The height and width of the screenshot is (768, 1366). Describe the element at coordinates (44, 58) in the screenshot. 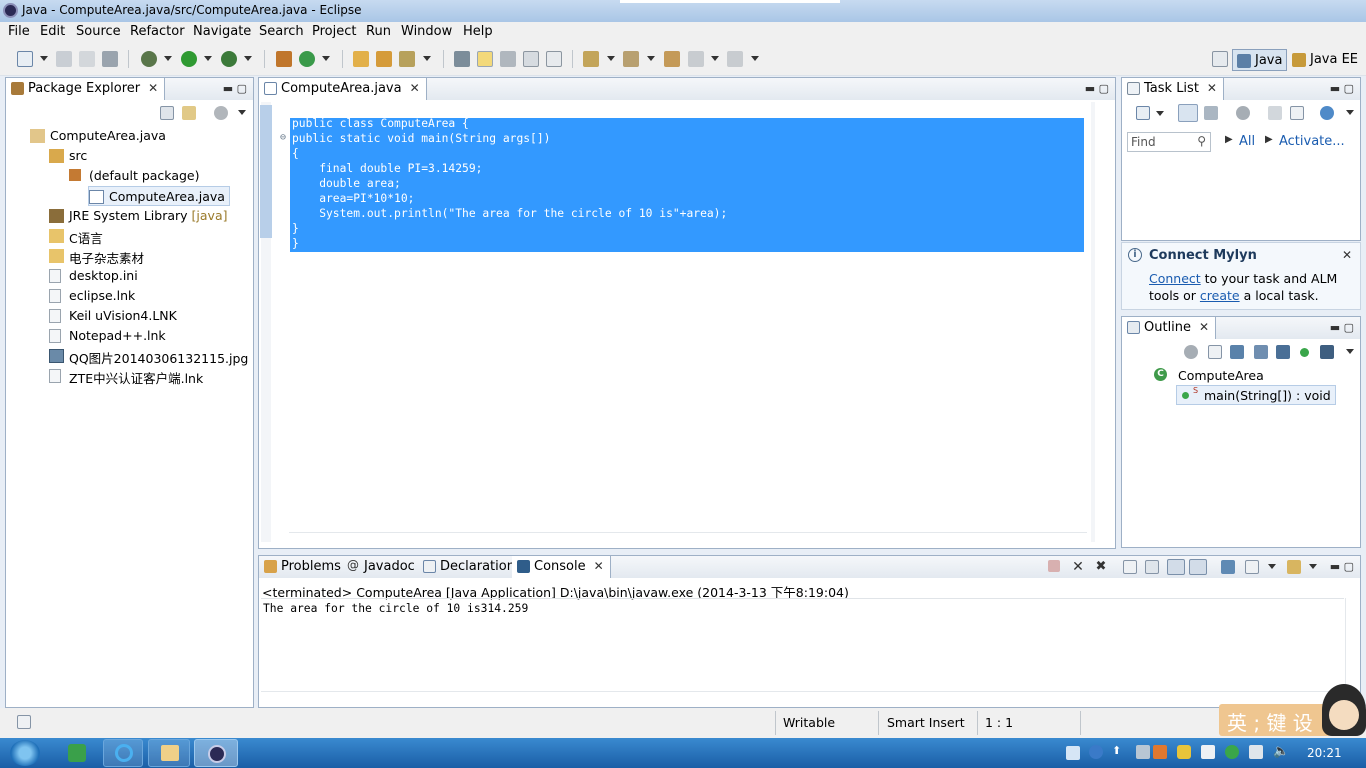

I see `new-dropdown-icon` at that location.